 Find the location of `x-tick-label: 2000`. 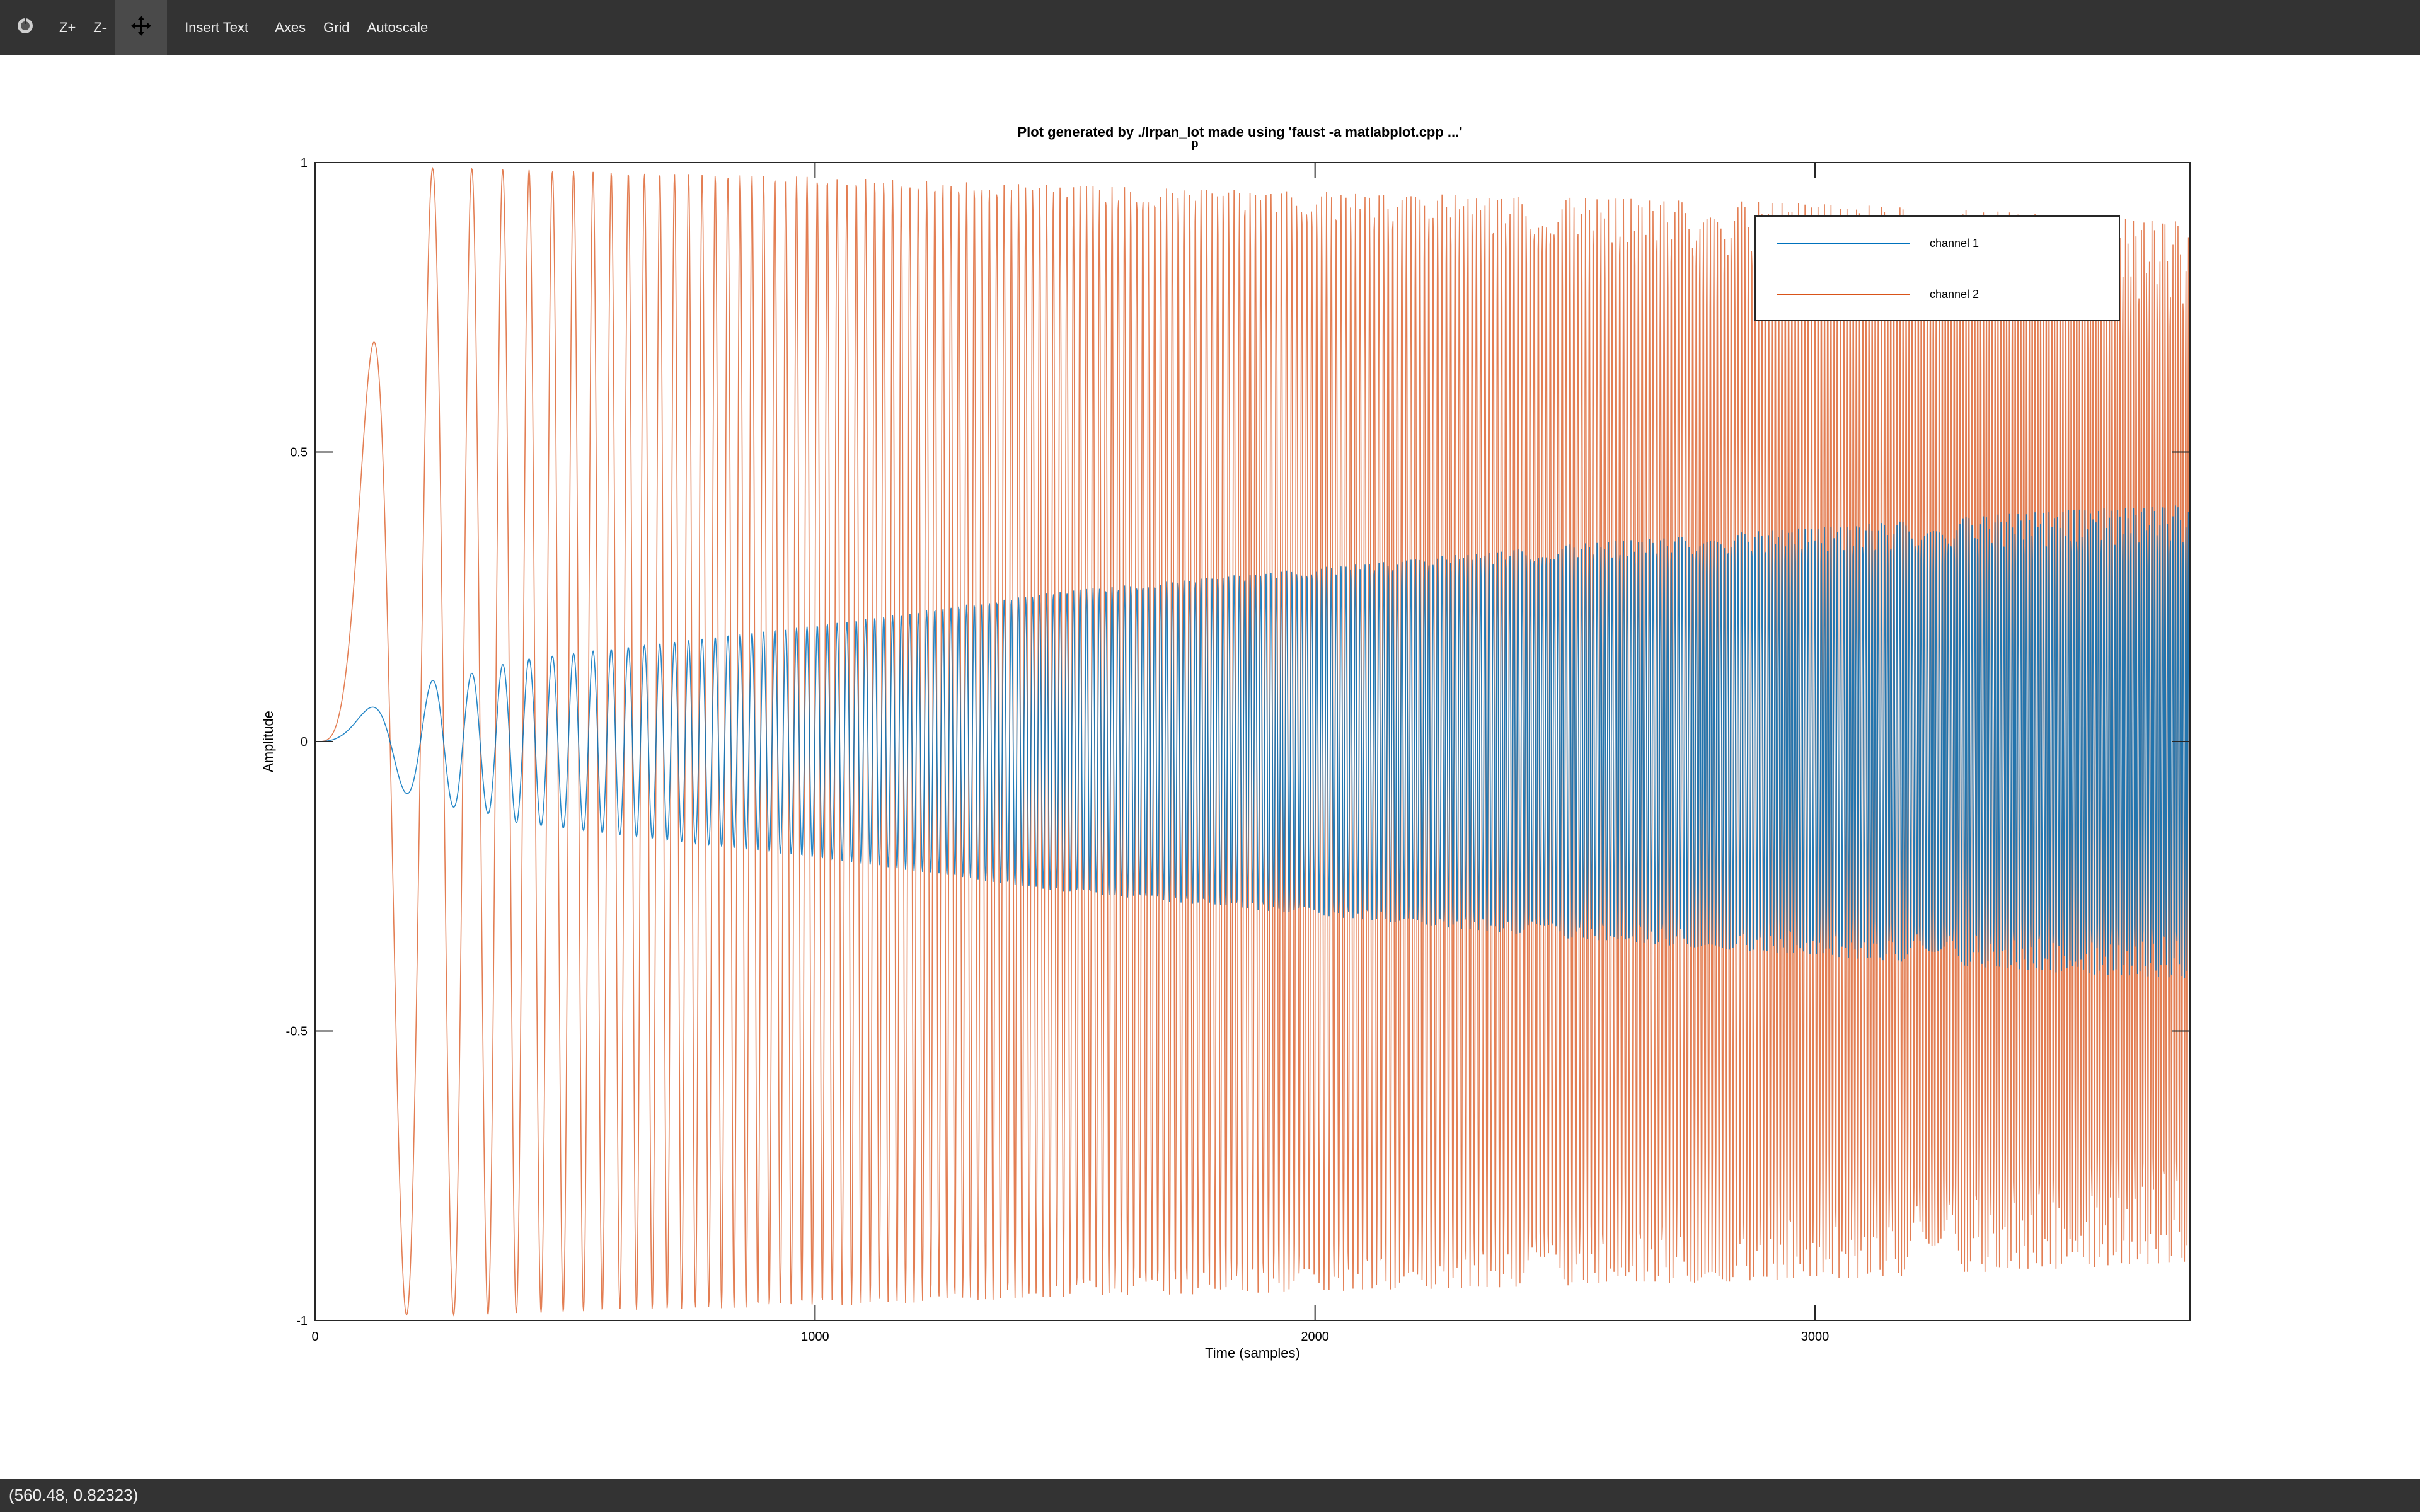

x-tick-label: 2000 is located at coordinates (1315, 1337).